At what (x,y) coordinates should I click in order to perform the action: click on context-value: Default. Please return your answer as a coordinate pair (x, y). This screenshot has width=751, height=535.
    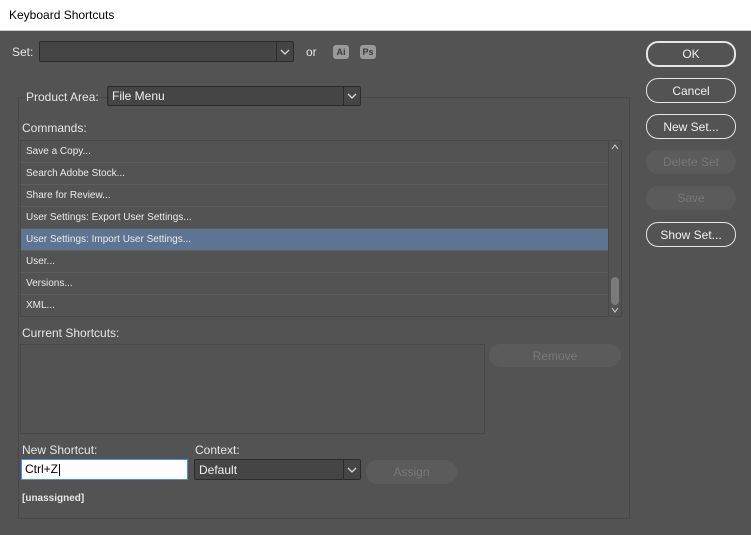
    Looking at the image, I should click on (218, 469).